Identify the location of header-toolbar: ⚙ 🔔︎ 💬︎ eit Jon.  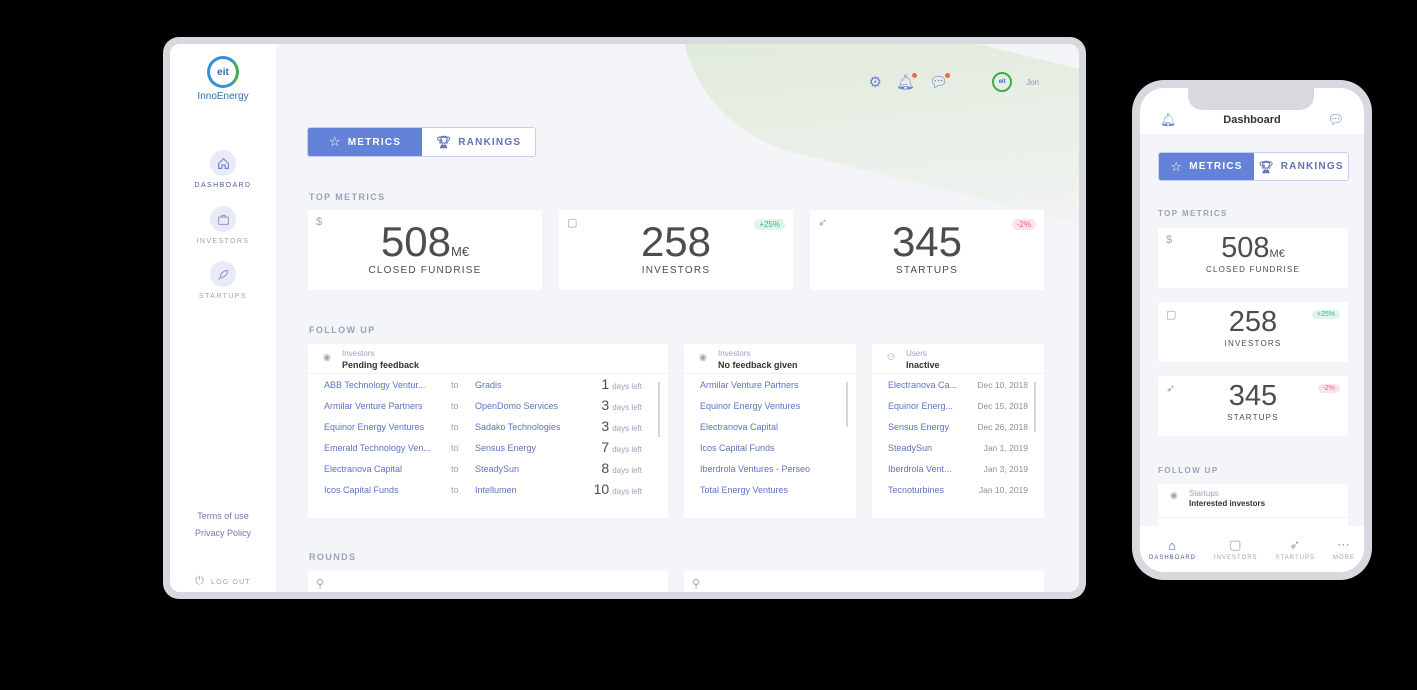
(954, 82).